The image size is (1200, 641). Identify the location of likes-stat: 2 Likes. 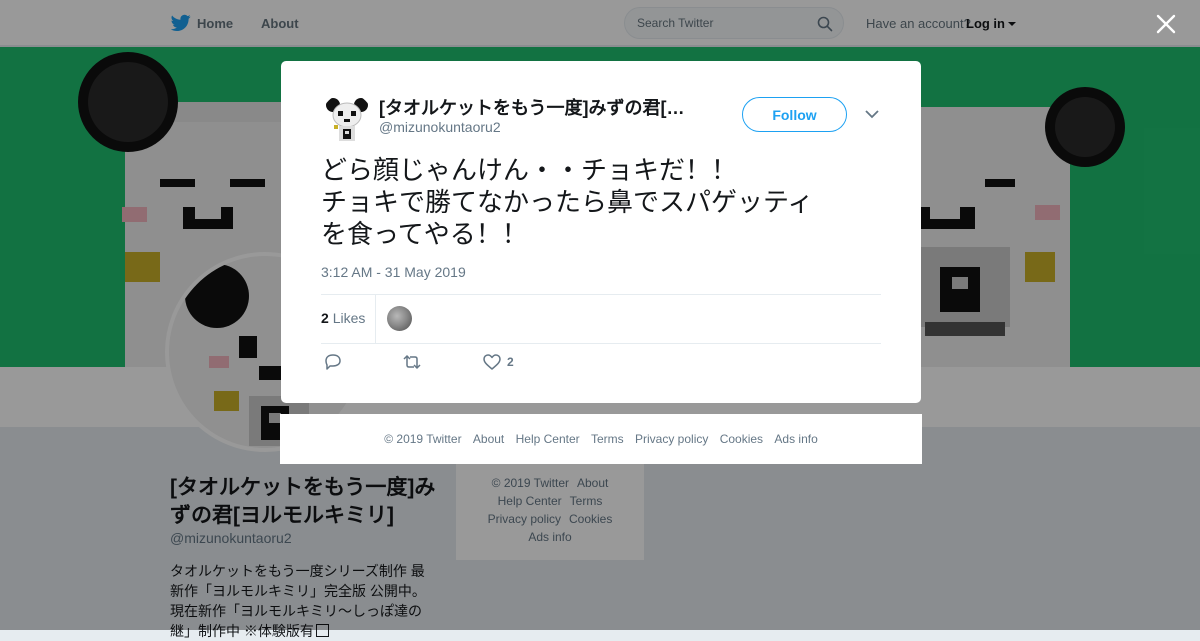
(343, 318).